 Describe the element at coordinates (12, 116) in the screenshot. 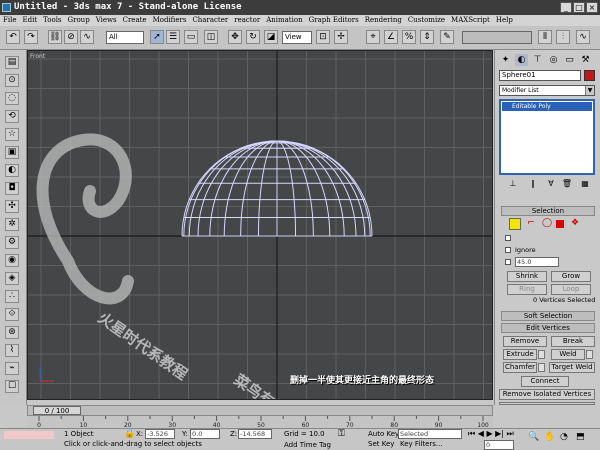

I see `transform-icon: ⟲` at that location.